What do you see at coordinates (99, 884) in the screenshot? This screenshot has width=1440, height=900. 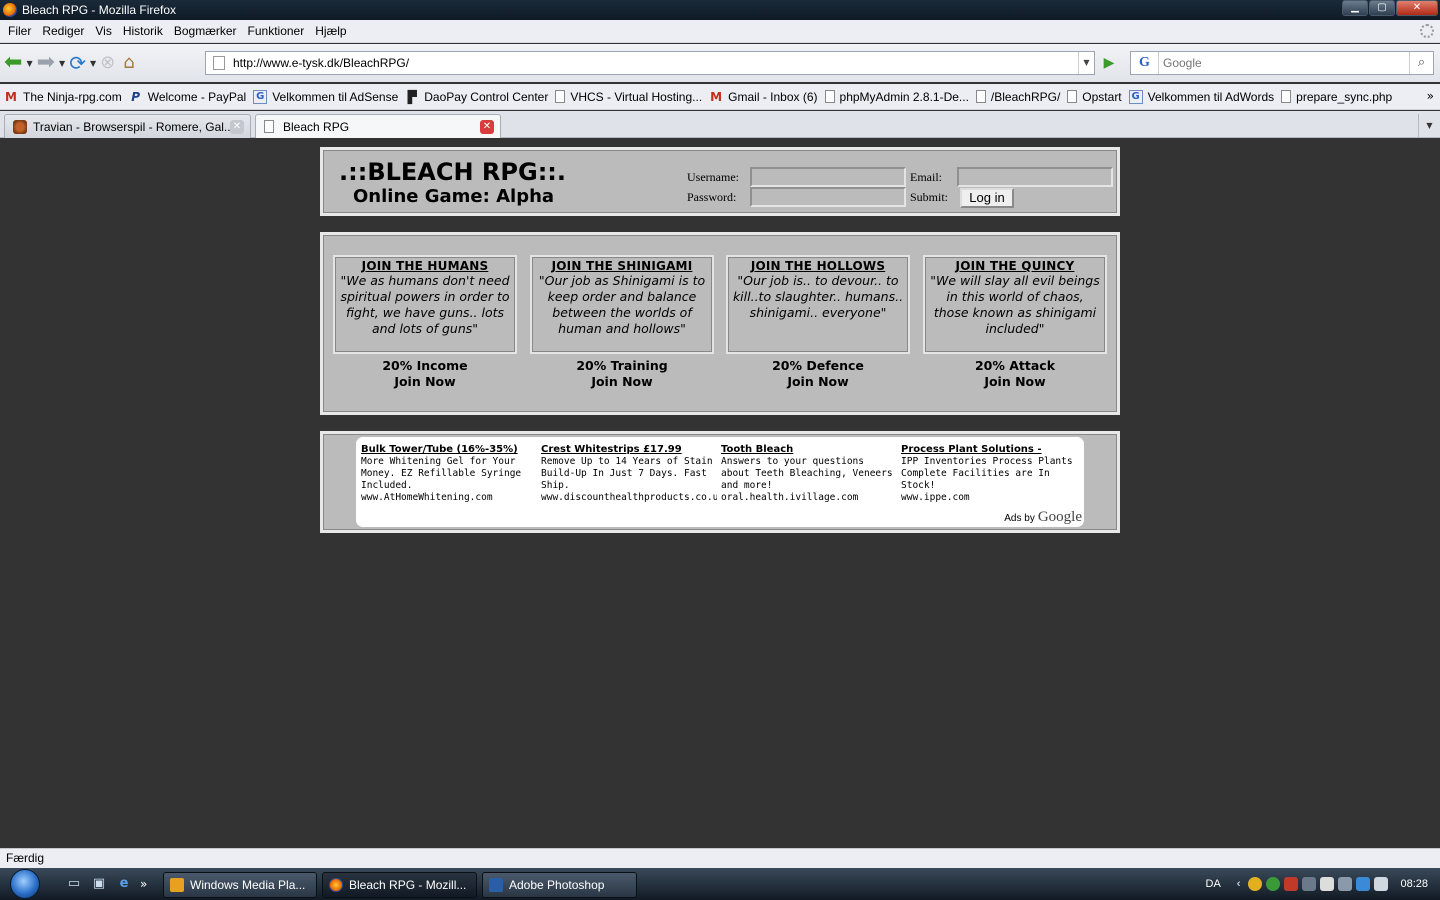 I see `switch-windows-icon: ▣` at bounding box center [99, 884].